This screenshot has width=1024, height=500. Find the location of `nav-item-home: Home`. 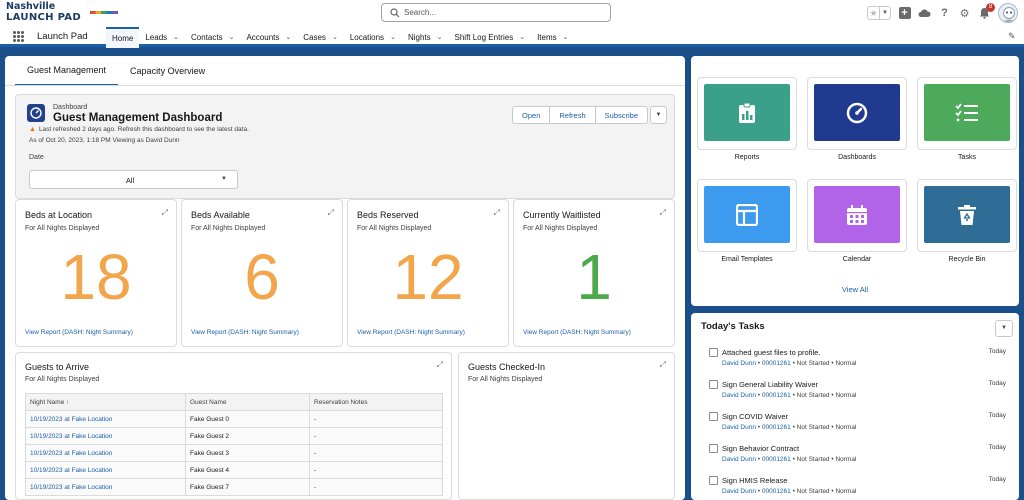

nav-item-home: Home is located at coordinates (123, 37).